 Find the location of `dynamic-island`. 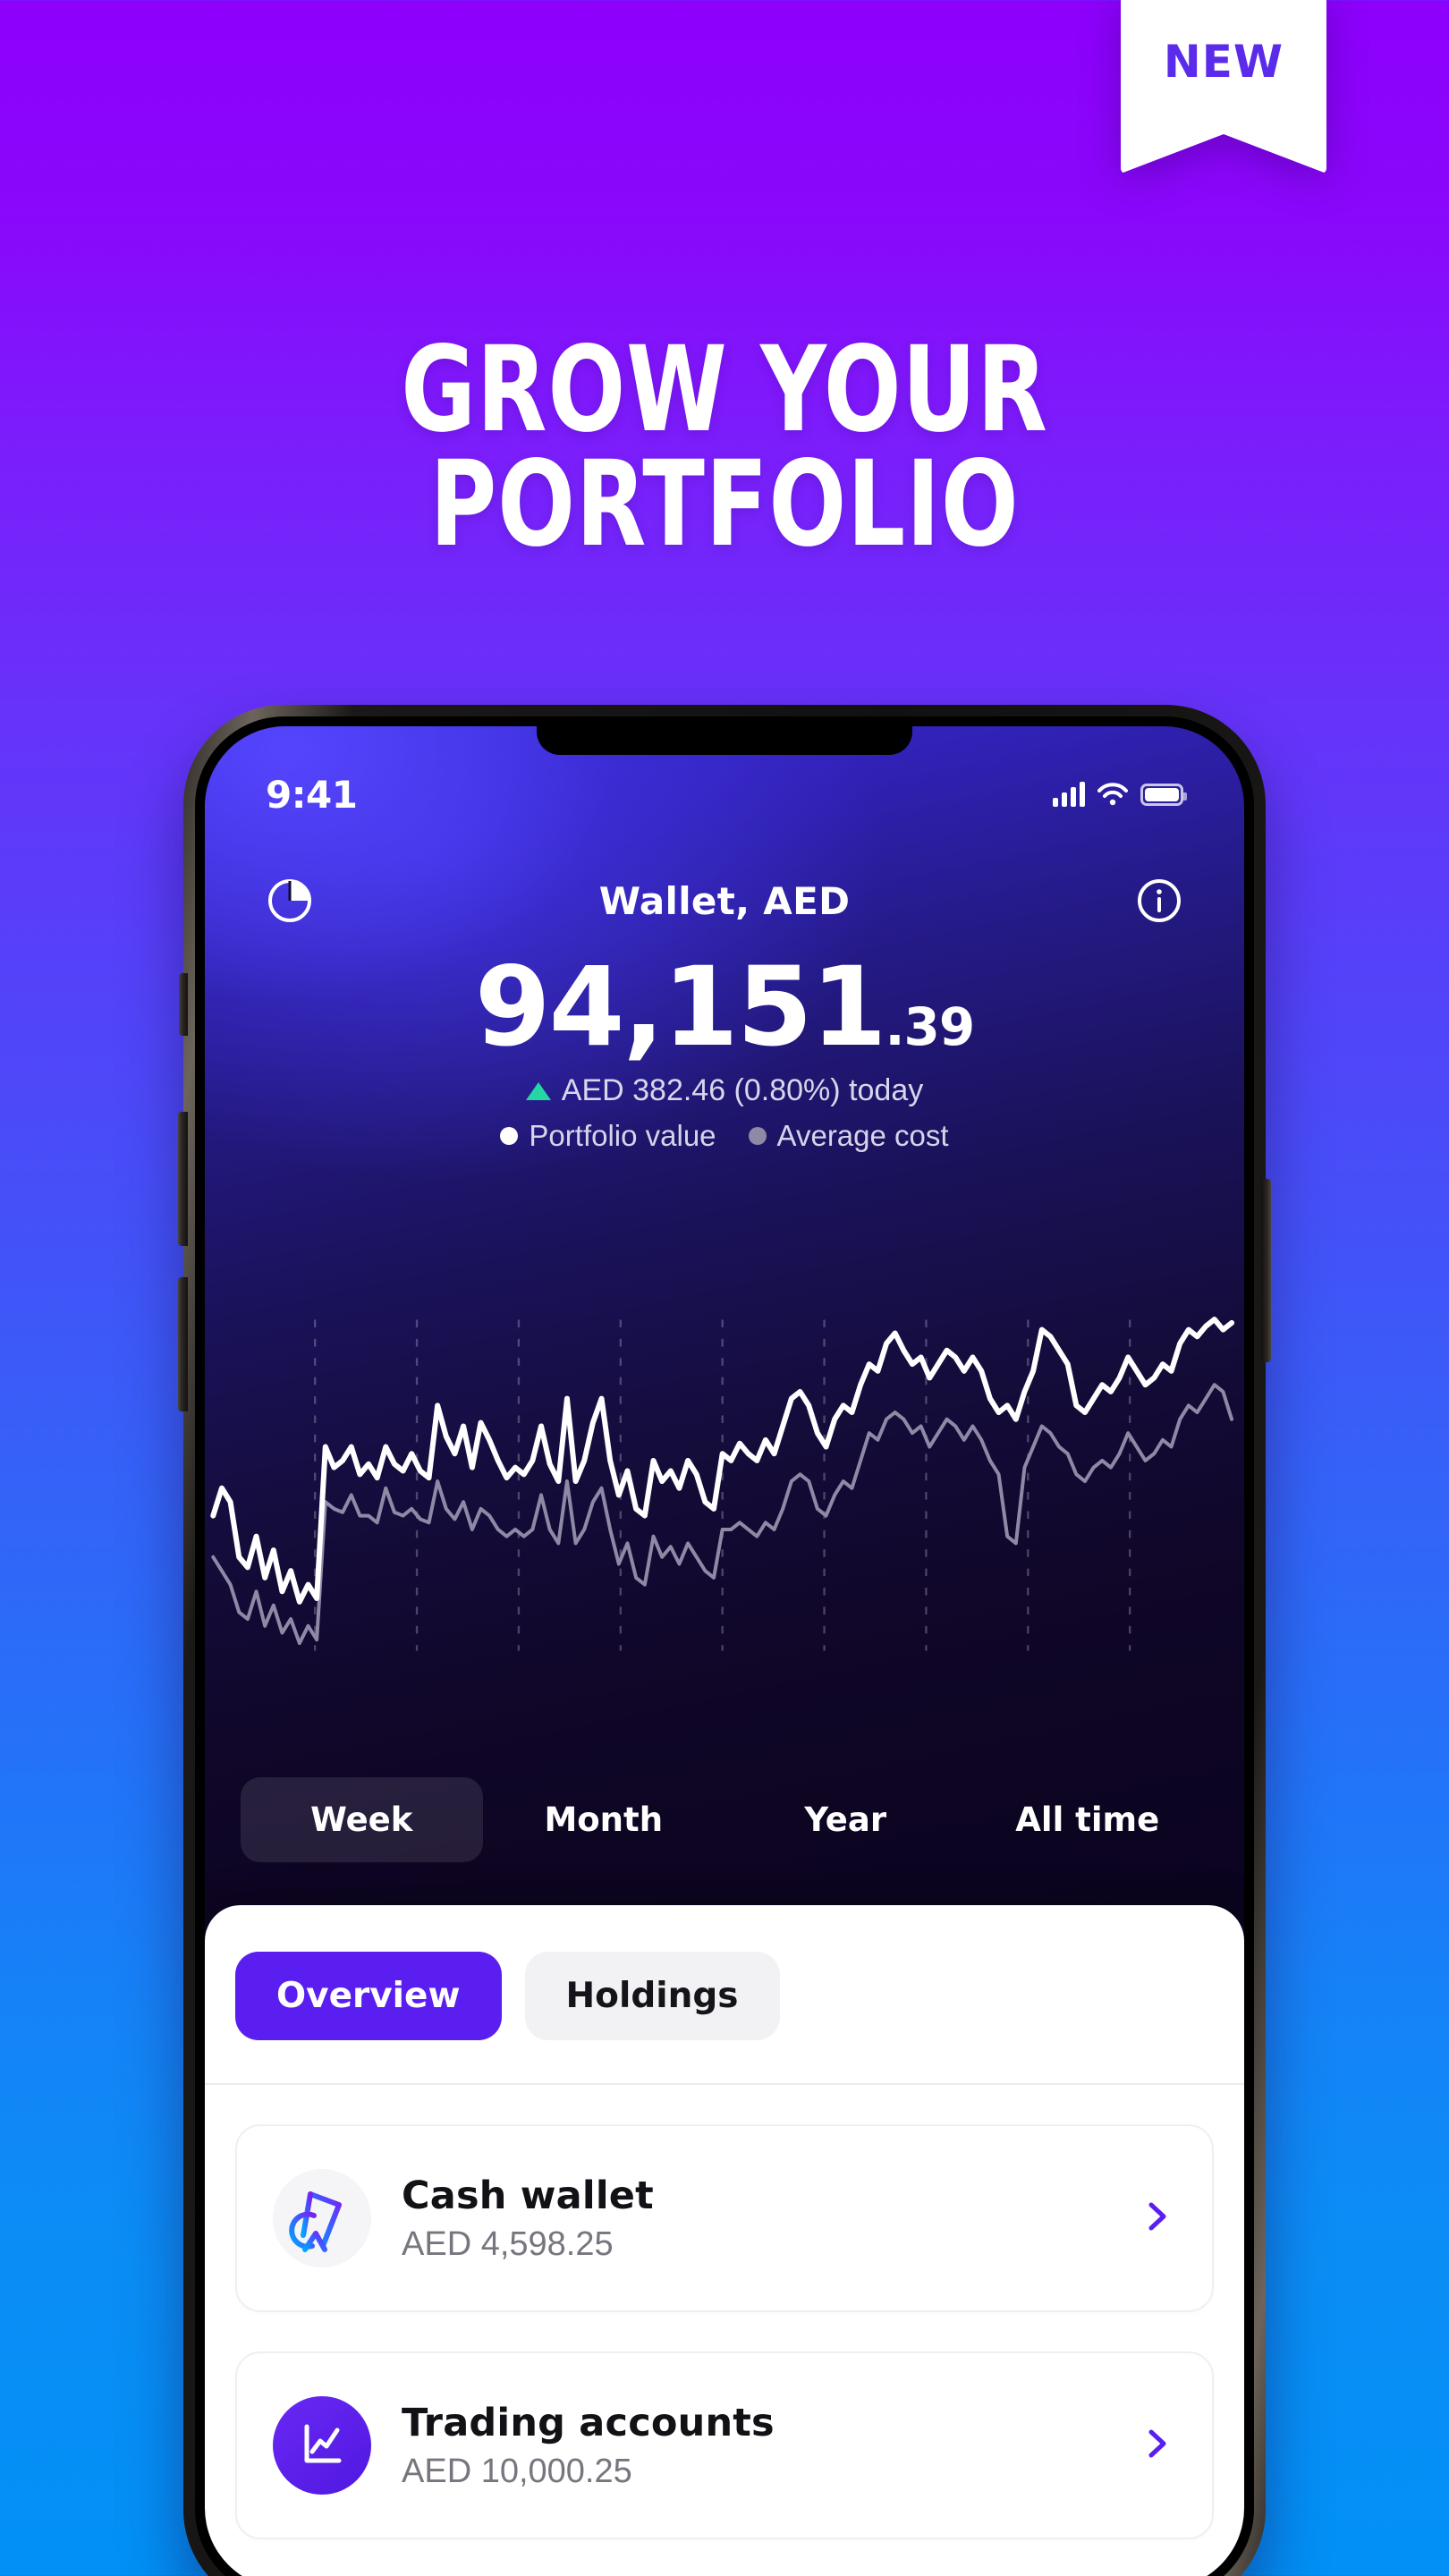

dynamic-island is located at coordinates (724, 740).